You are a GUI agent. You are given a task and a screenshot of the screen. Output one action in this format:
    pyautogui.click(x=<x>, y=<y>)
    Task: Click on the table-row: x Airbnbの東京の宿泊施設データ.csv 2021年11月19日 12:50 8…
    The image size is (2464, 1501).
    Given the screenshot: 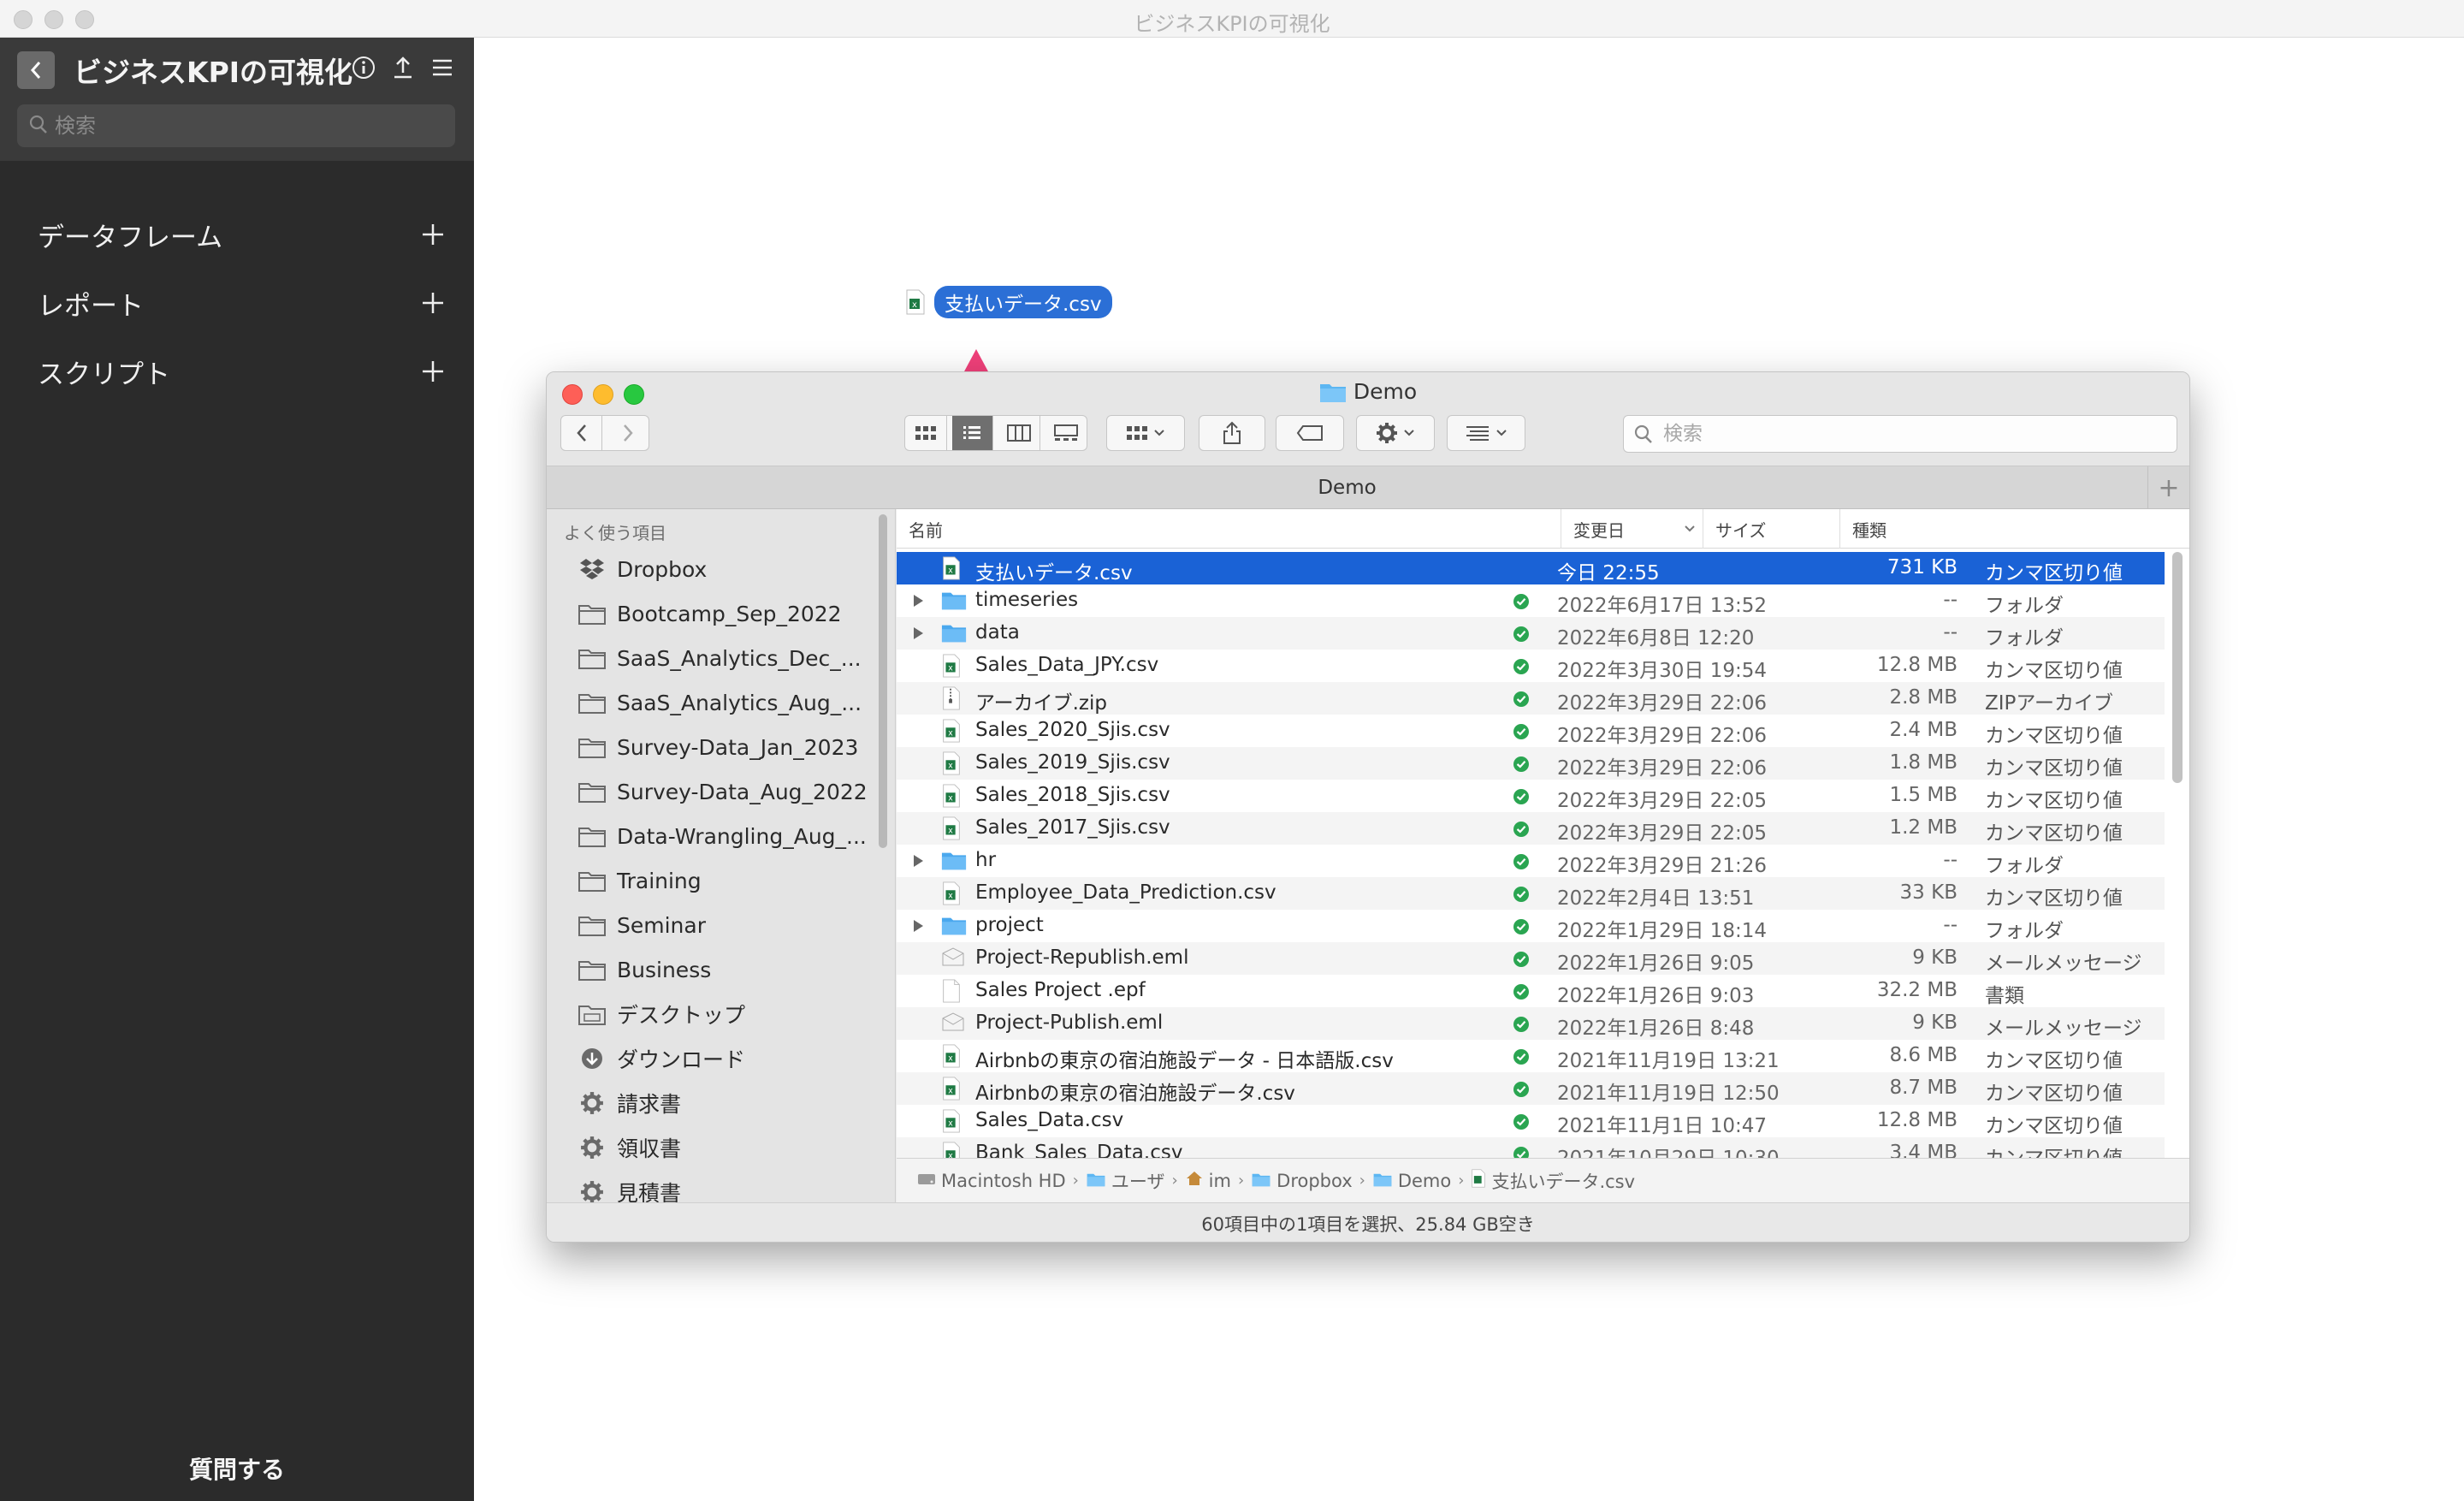 What is the action you would take?
    pyautogui.click(x=1531, y=1088)
    